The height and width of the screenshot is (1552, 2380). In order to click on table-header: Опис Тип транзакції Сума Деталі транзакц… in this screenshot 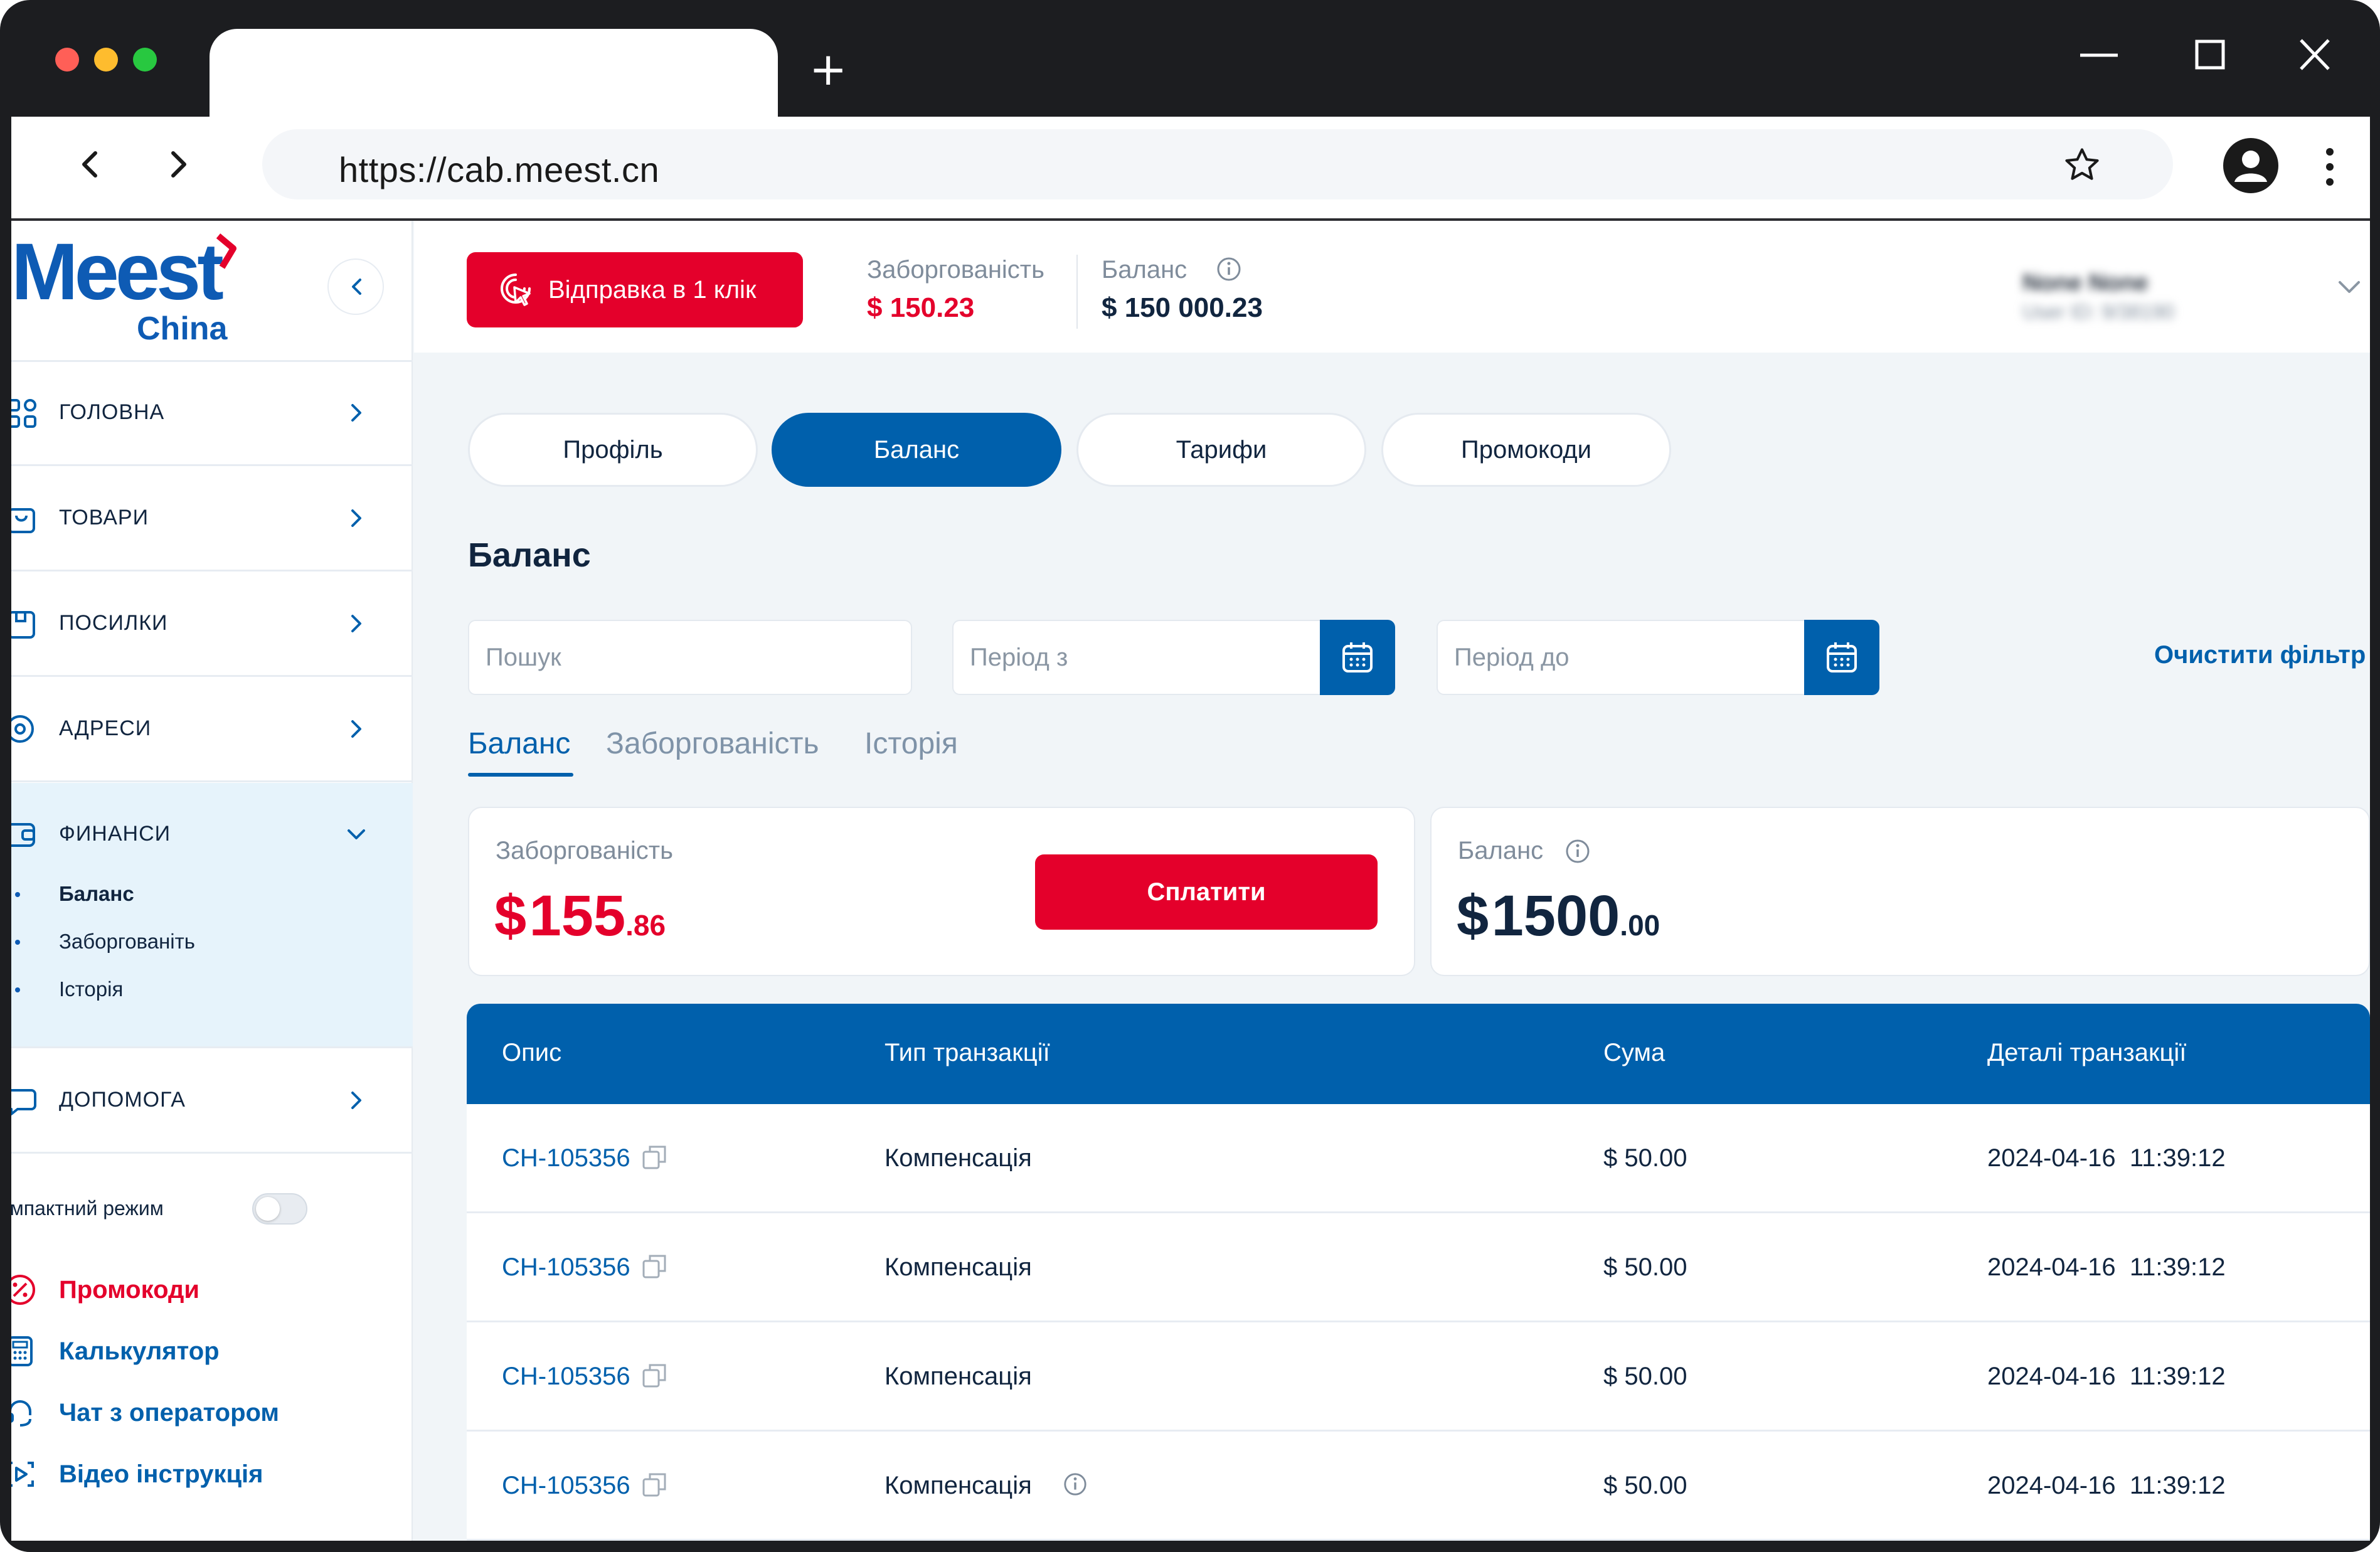, I will do `click(1419, 1054)`.